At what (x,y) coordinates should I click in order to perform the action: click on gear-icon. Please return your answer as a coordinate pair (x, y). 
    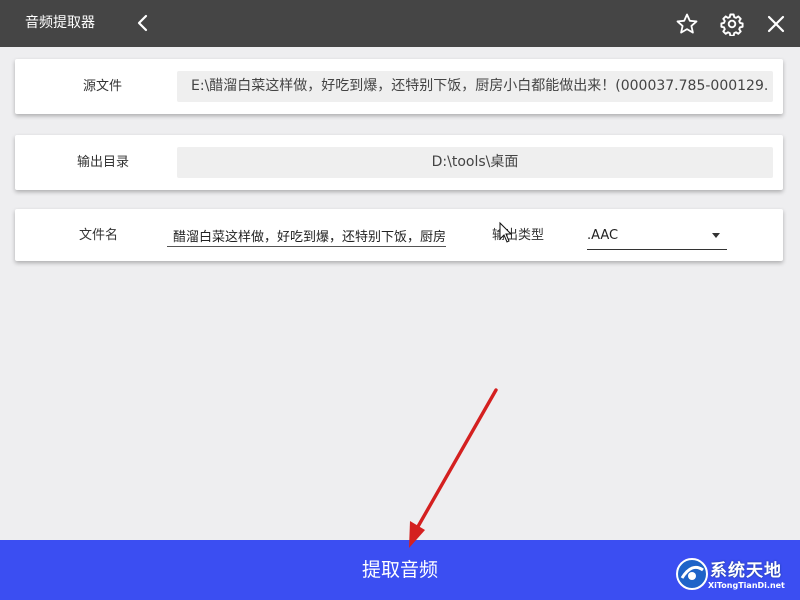
    Looking at the image, I should click on (732, 25).